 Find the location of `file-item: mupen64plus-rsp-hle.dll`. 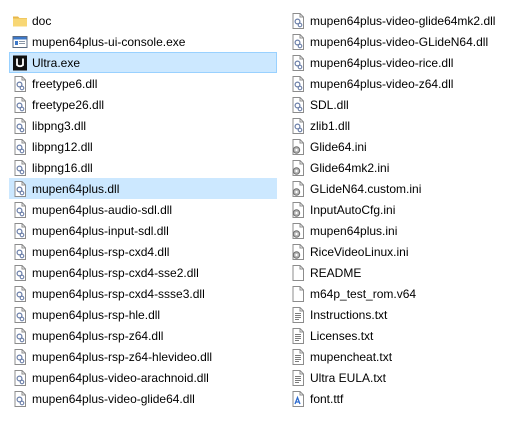

file-item: mupen64plus-rsp-hle.dll is located at coordinates (143, 314).